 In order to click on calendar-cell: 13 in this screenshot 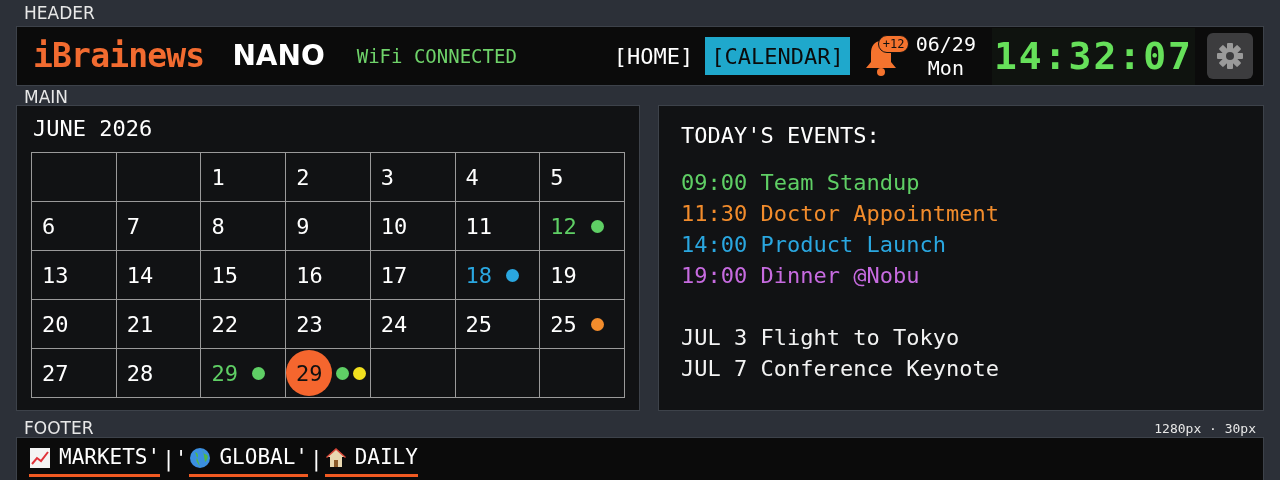, I will do `click(74, 275)`.